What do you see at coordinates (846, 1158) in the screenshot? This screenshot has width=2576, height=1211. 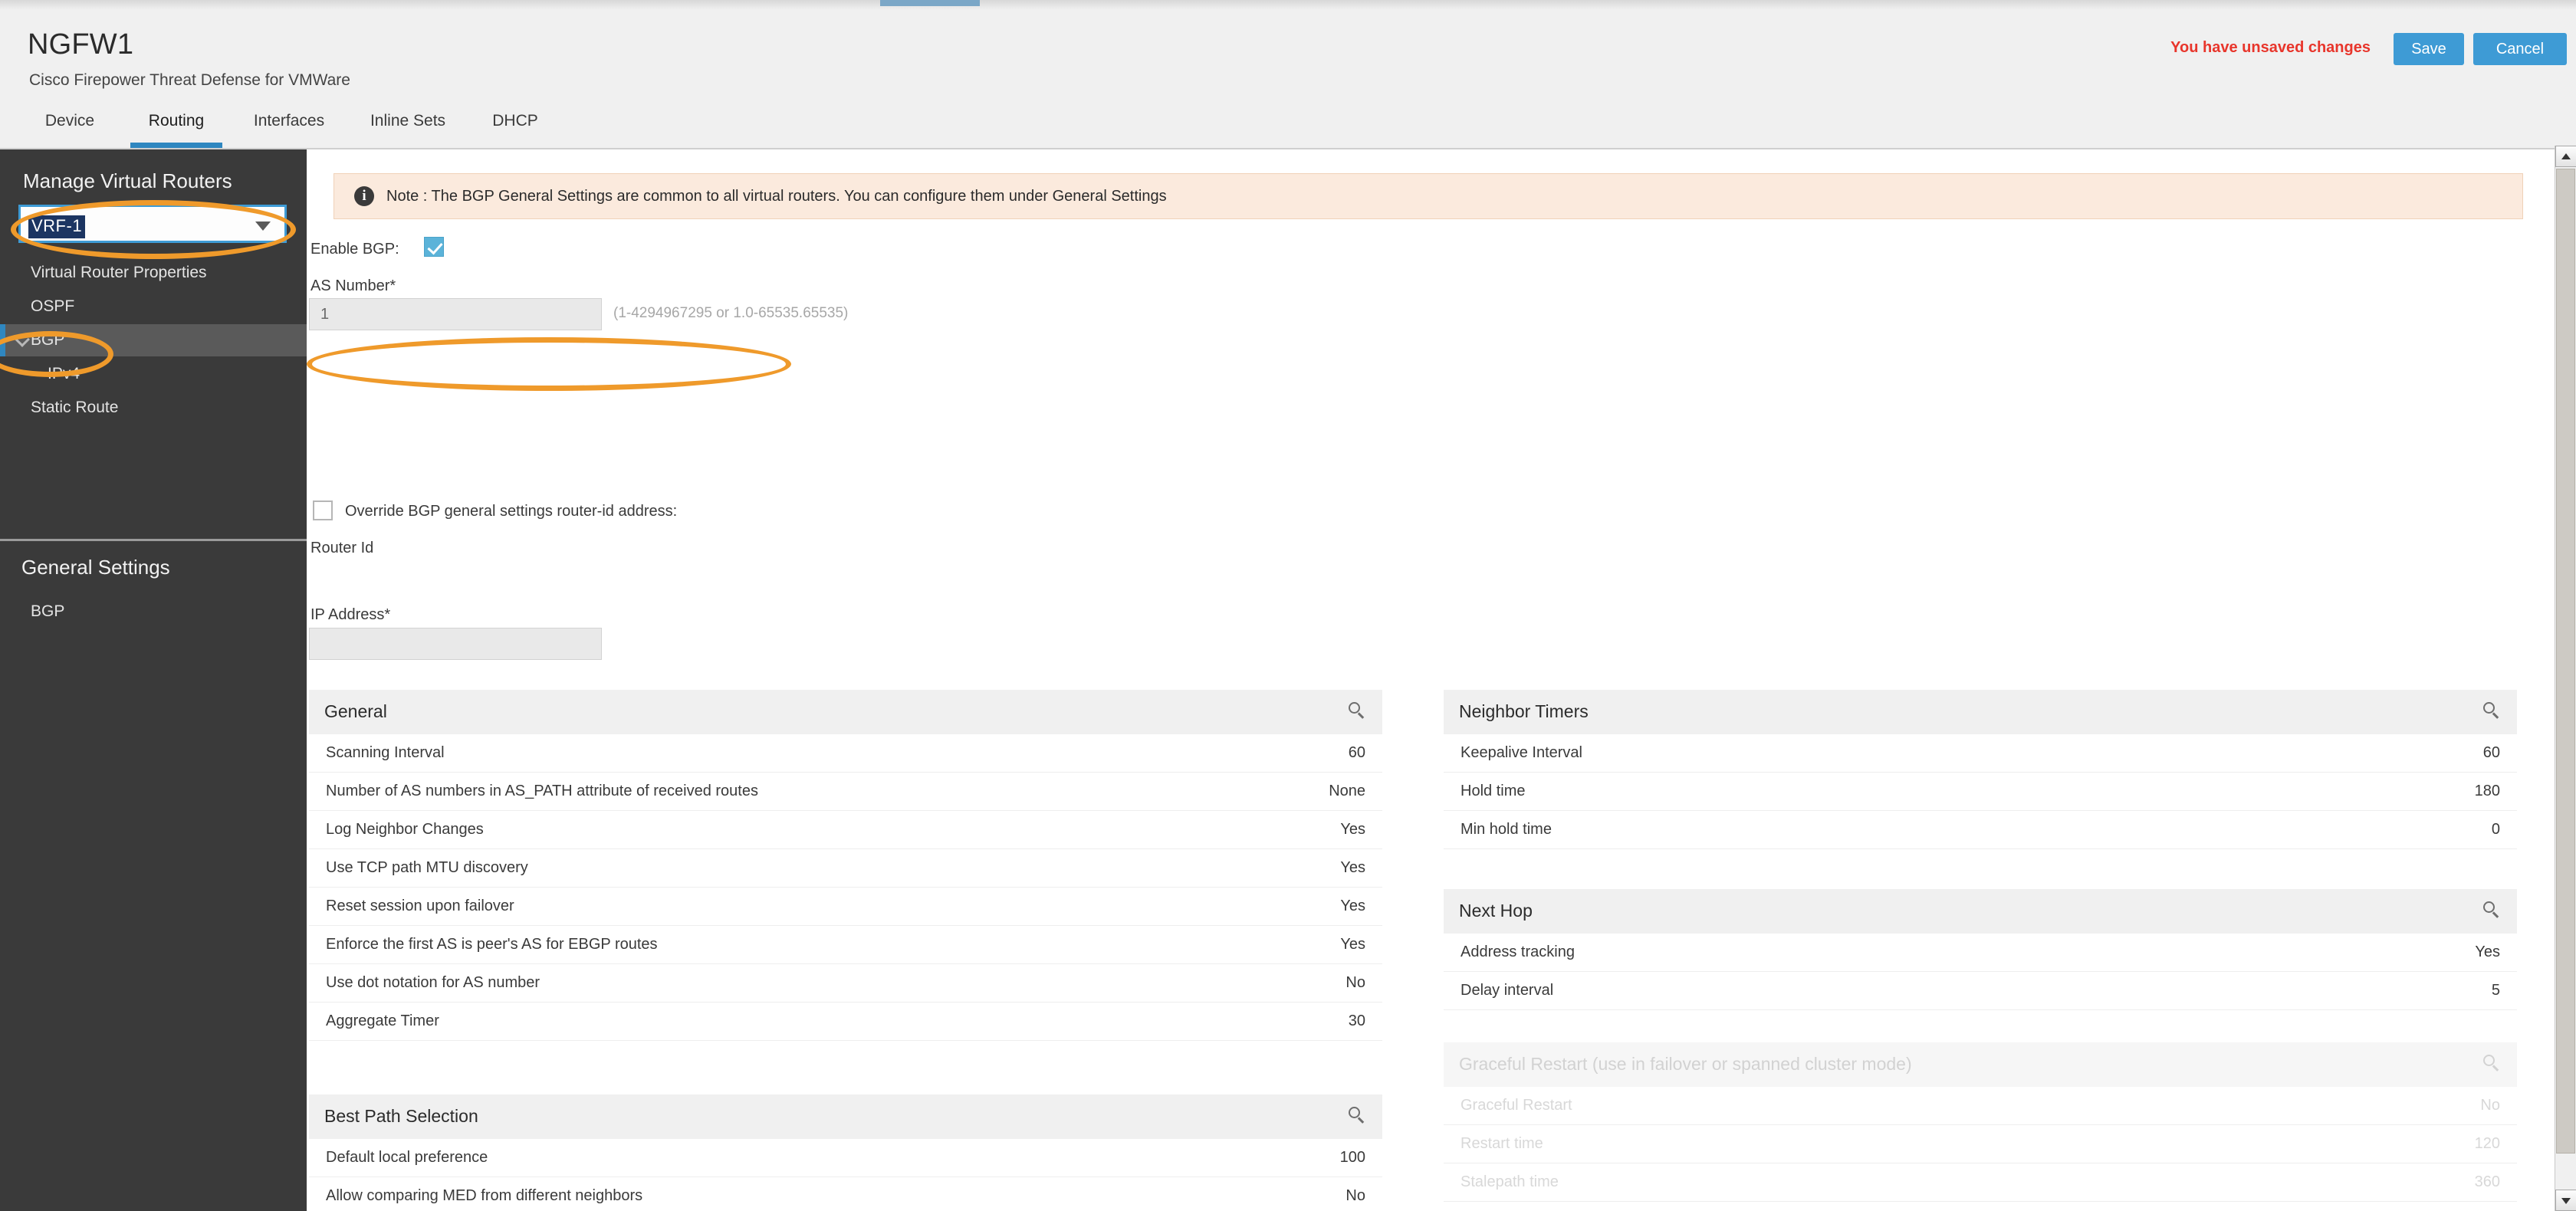 I see `table-row: Default local preference 100` at bounding box center [846, 1158].